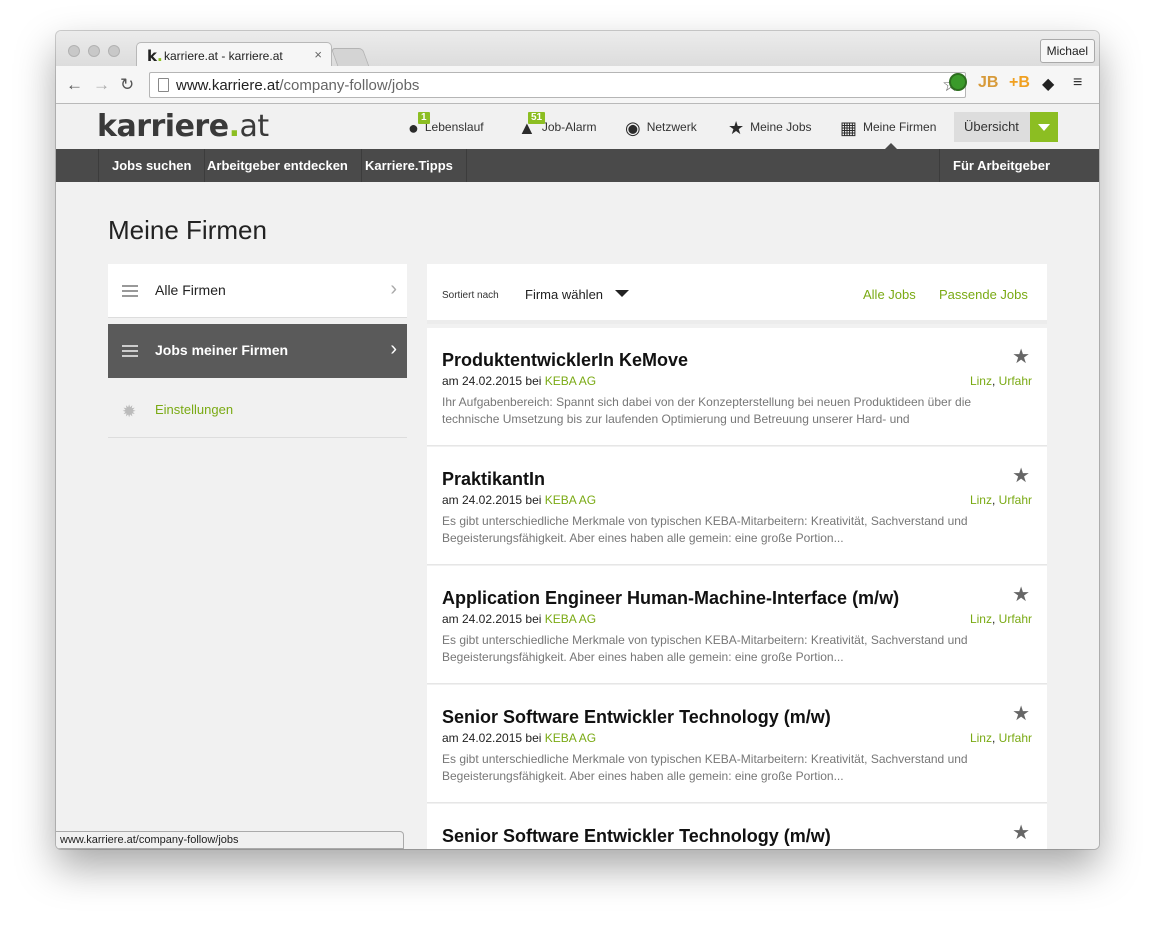  Describe the element at coordinates (114, 51) in the screenshot. I see `zoom-window-button` at that location.